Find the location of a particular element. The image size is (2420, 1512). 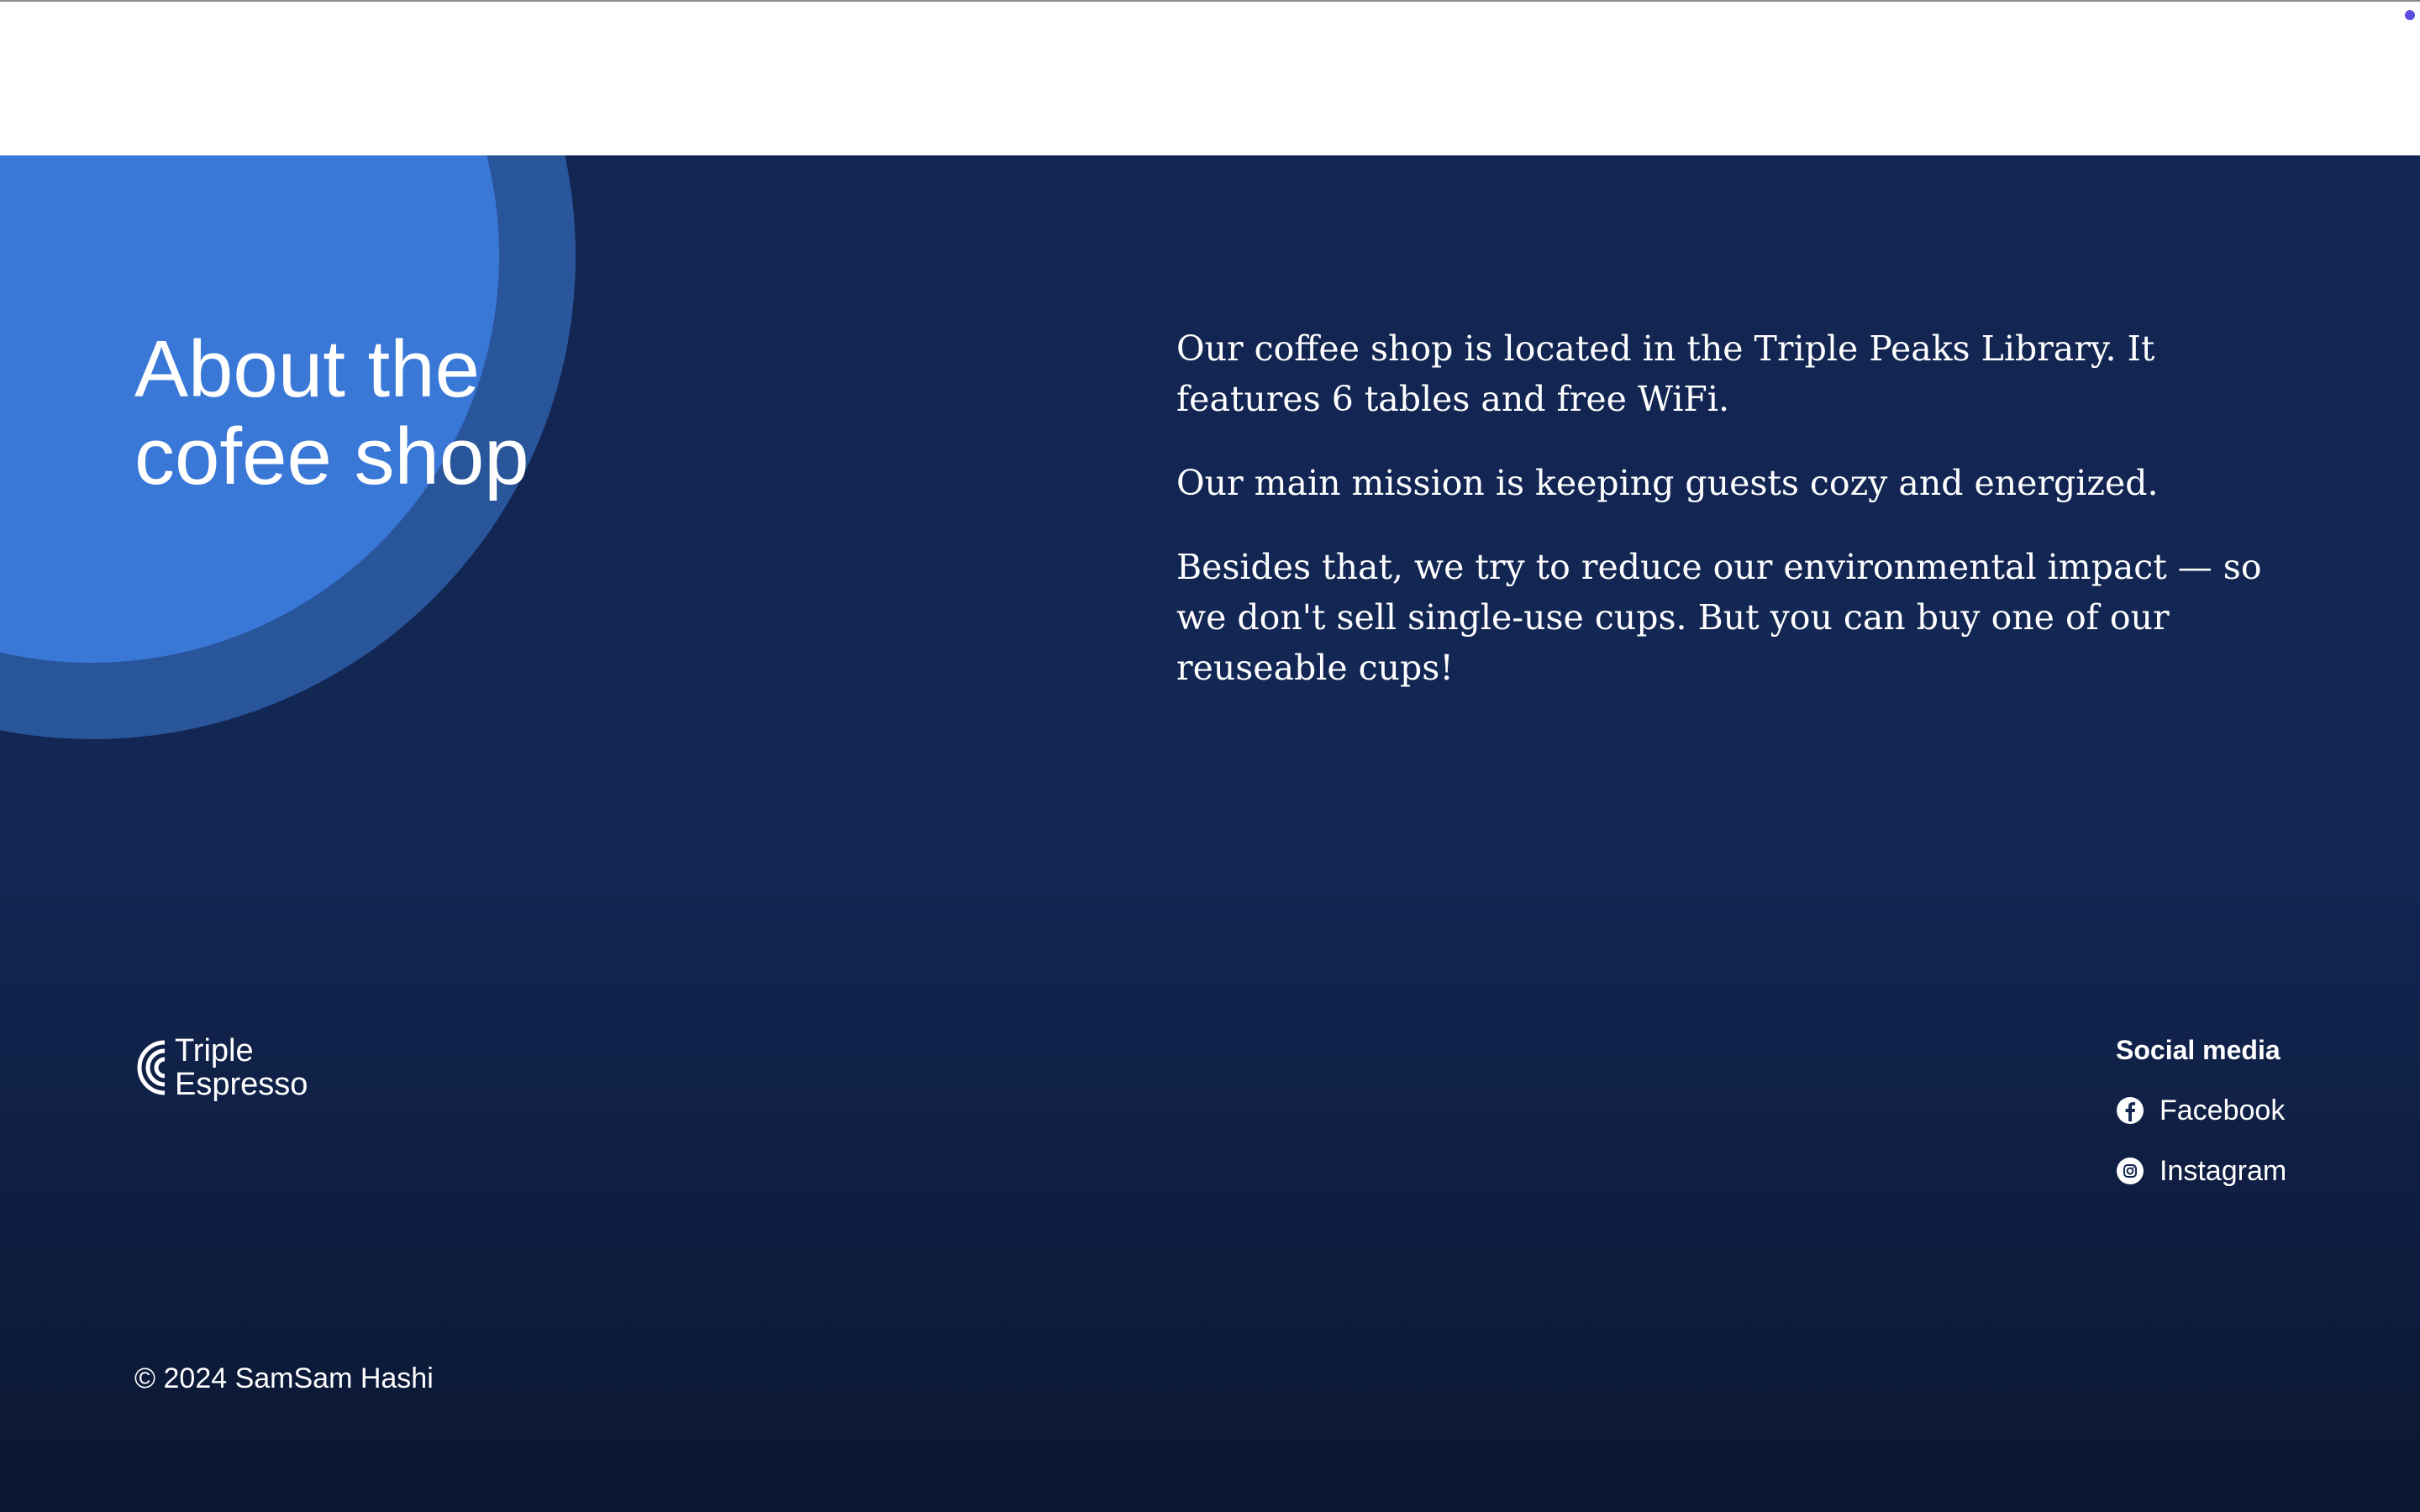

instagram-icon is located at coordinates (2130, 1171).